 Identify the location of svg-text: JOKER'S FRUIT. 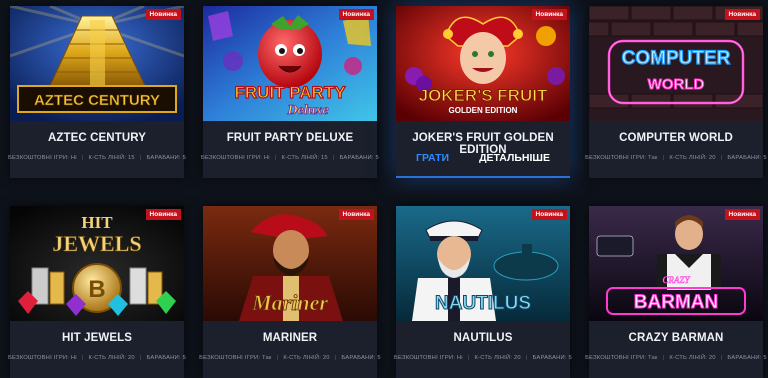
(483, 95).